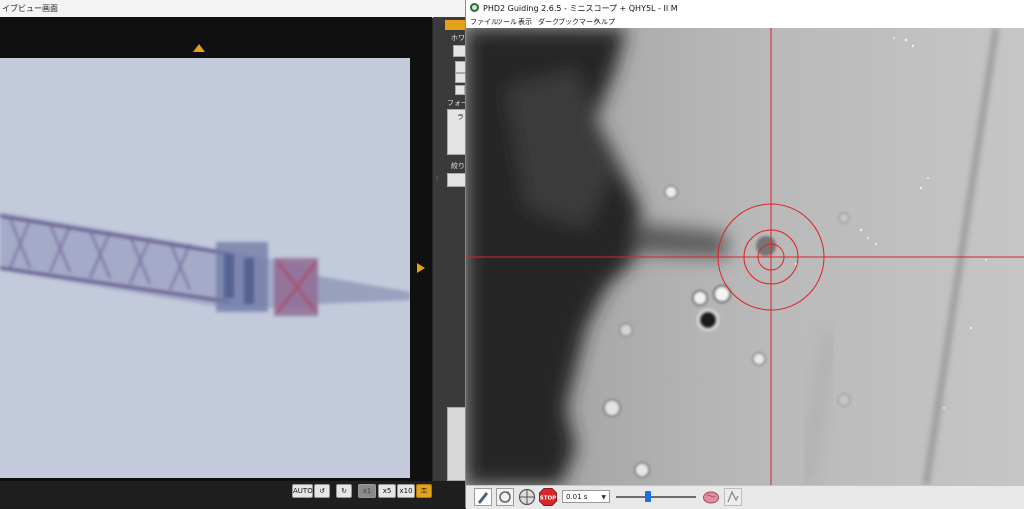 This screenshot has height=509, width=1024. What do you see at coordinates (603, 497) in the screenshot?
I see `chevron-down-icon: ▼` at bounding box center [603, 497].